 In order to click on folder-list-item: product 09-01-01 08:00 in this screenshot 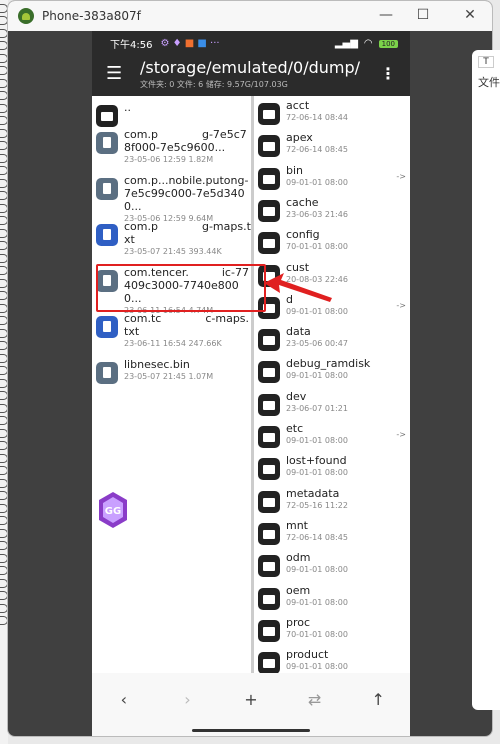, I will do `click(334, 660)`.